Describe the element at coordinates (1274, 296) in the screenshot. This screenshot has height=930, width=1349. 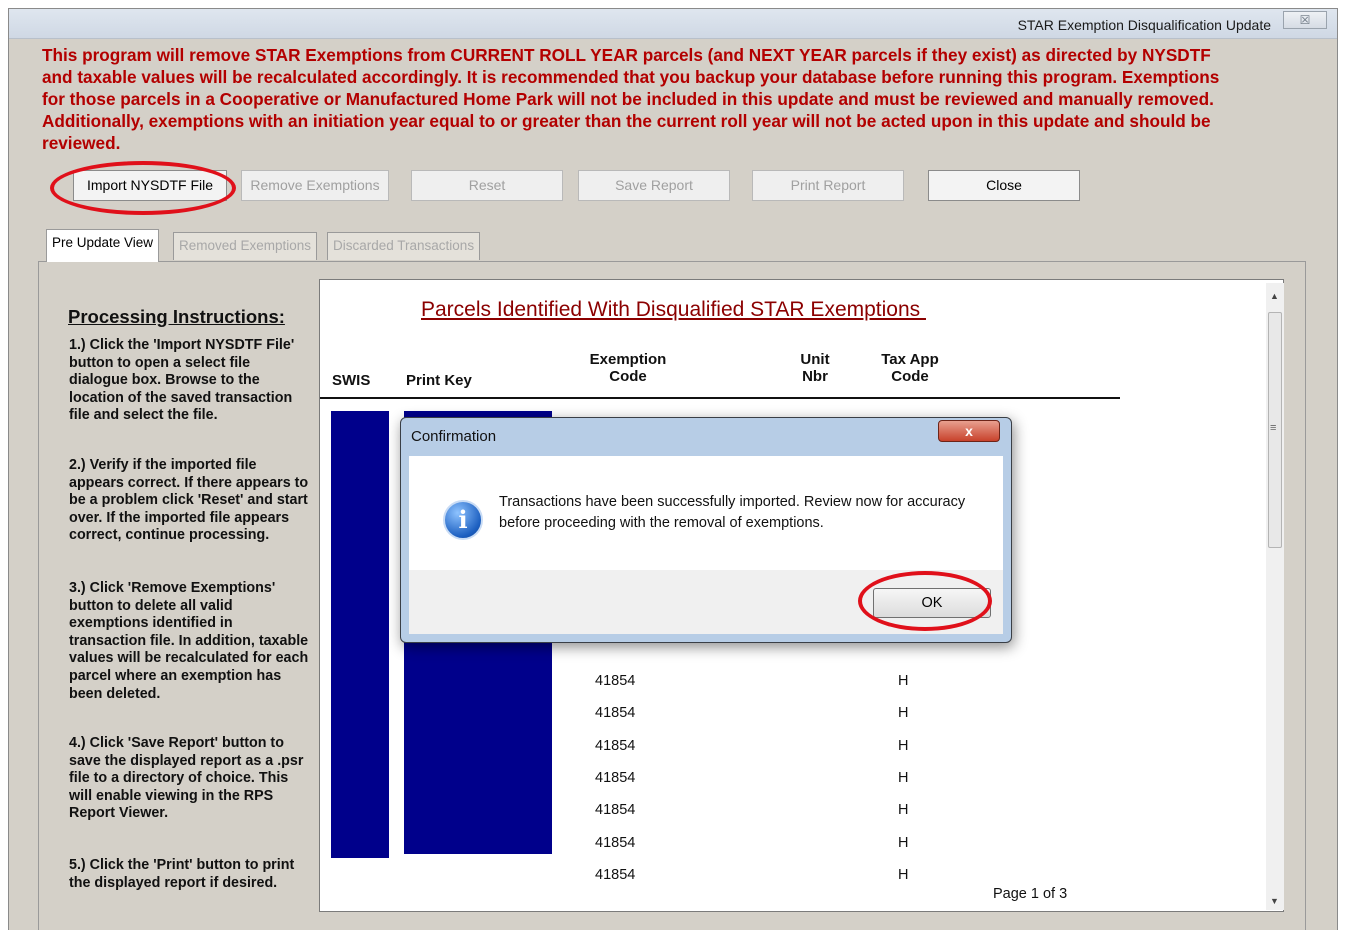
I see `scroll-up-icon: ▲` at that location.